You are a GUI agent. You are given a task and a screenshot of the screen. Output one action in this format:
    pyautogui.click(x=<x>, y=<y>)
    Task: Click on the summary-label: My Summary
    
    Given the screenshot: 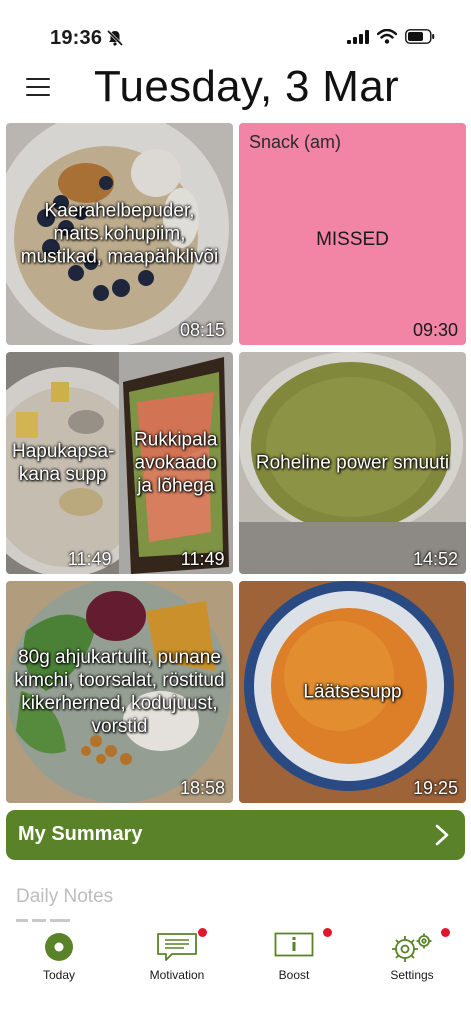 What is the action you would take?
    pyautogui.click(x=80, y=834)
    